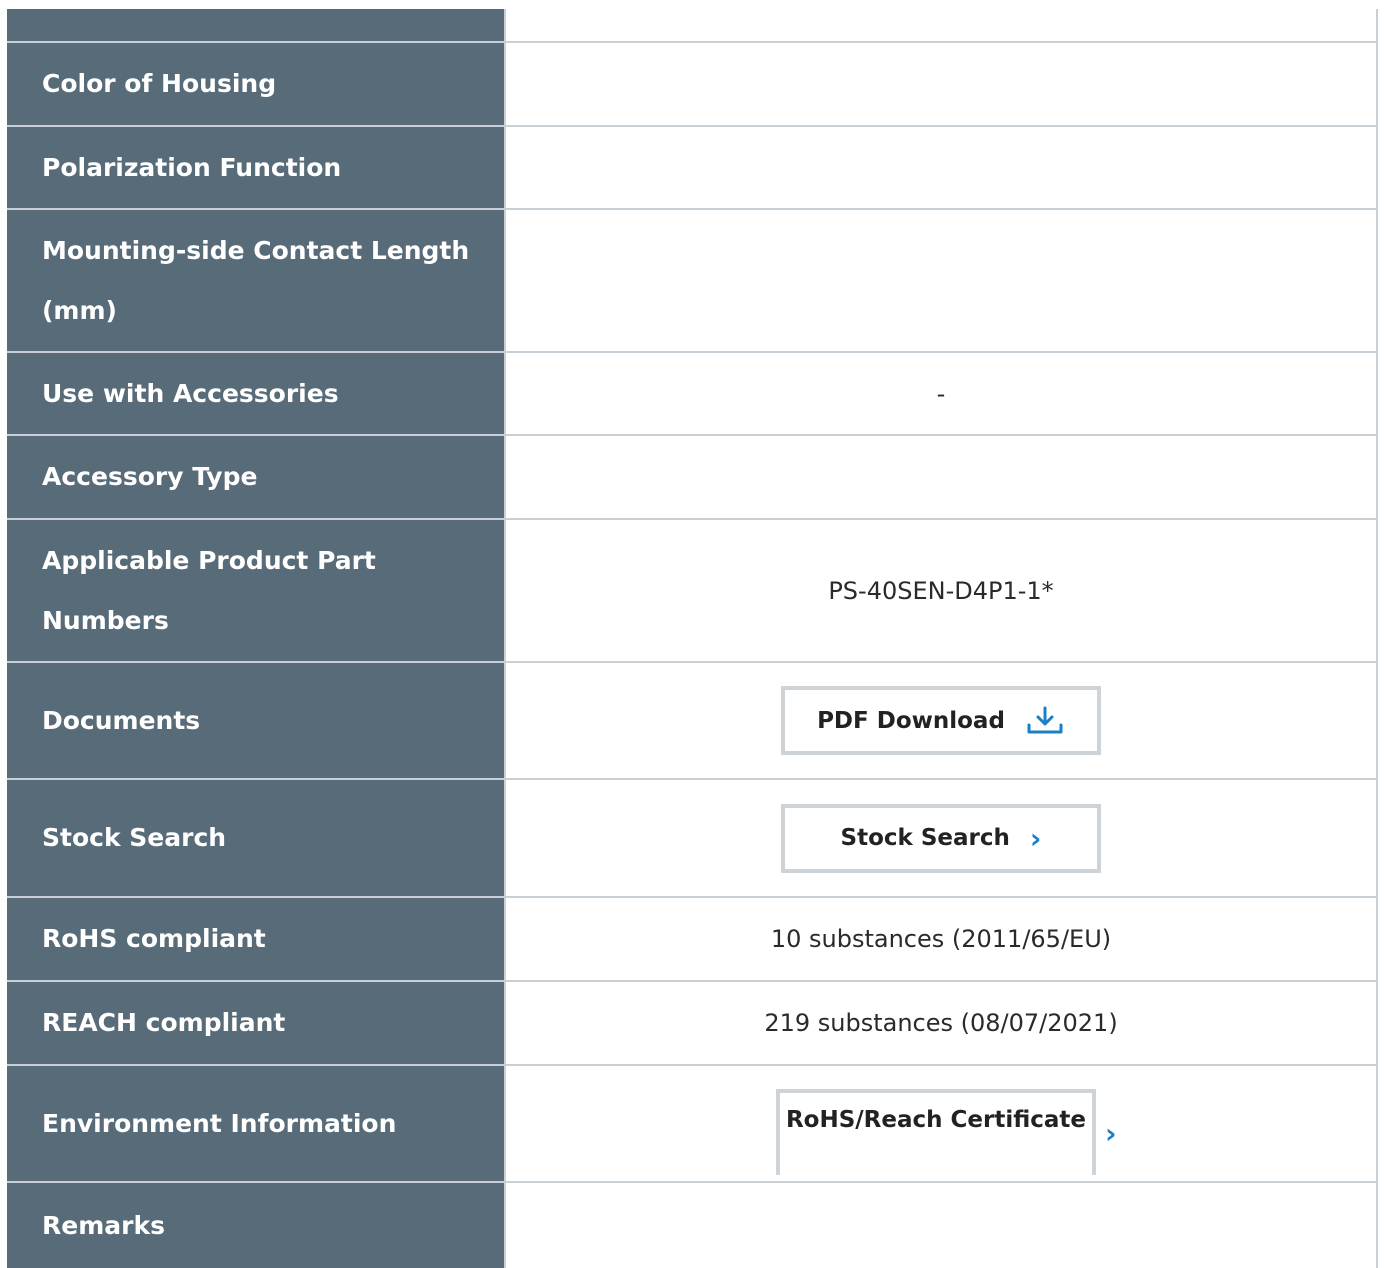 The height and width of the screenshot is (1268, 1384). I want to click on row-value-use-with-accessories: -, so click(941, 394).